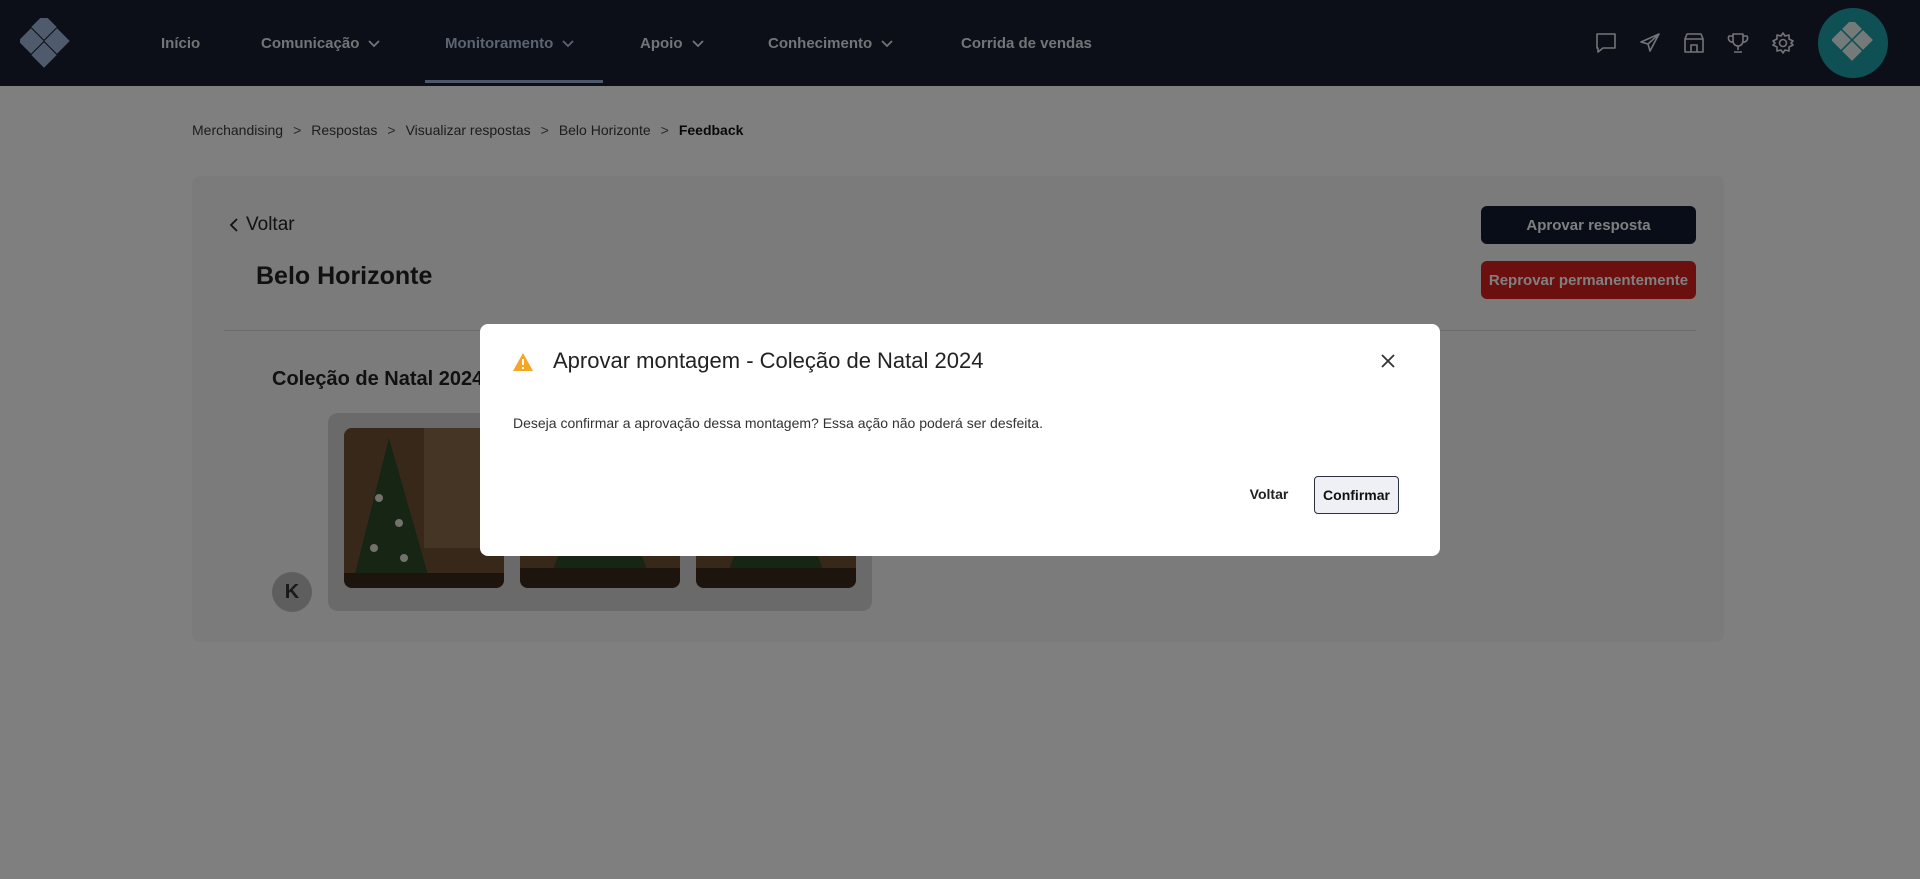  What do you see at coordinates (1388, 361) in the screenshot?
I see `close-icon` at bounding box center [1388, 361].